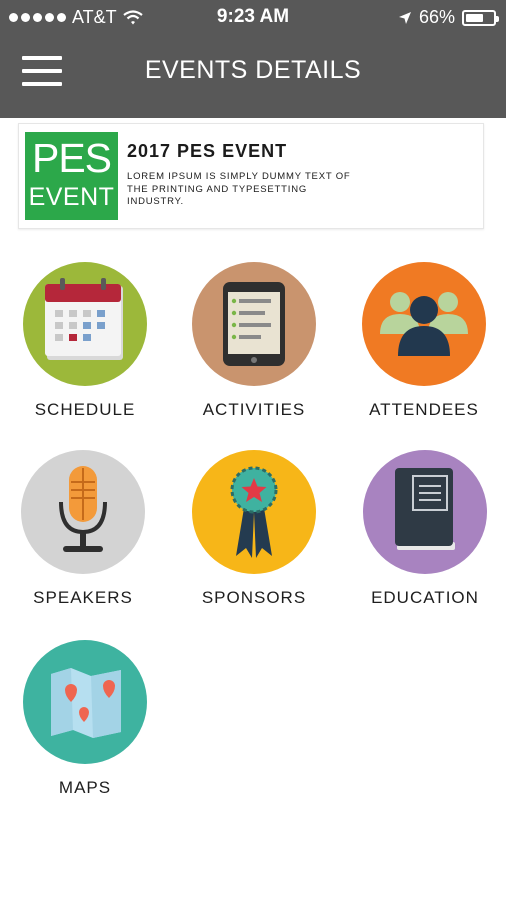 The height and width of the screenshot is (900, 506). I want to click on activities-label: ACTIVITIES, so click(254, 409).